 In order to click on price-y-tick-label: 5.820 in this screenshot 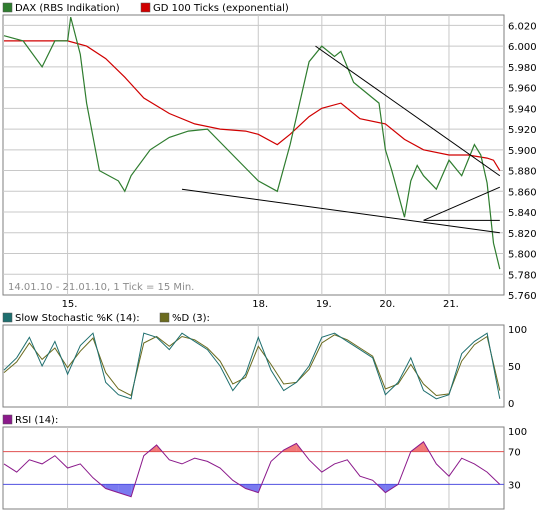, I will do `click(522, 234)`.